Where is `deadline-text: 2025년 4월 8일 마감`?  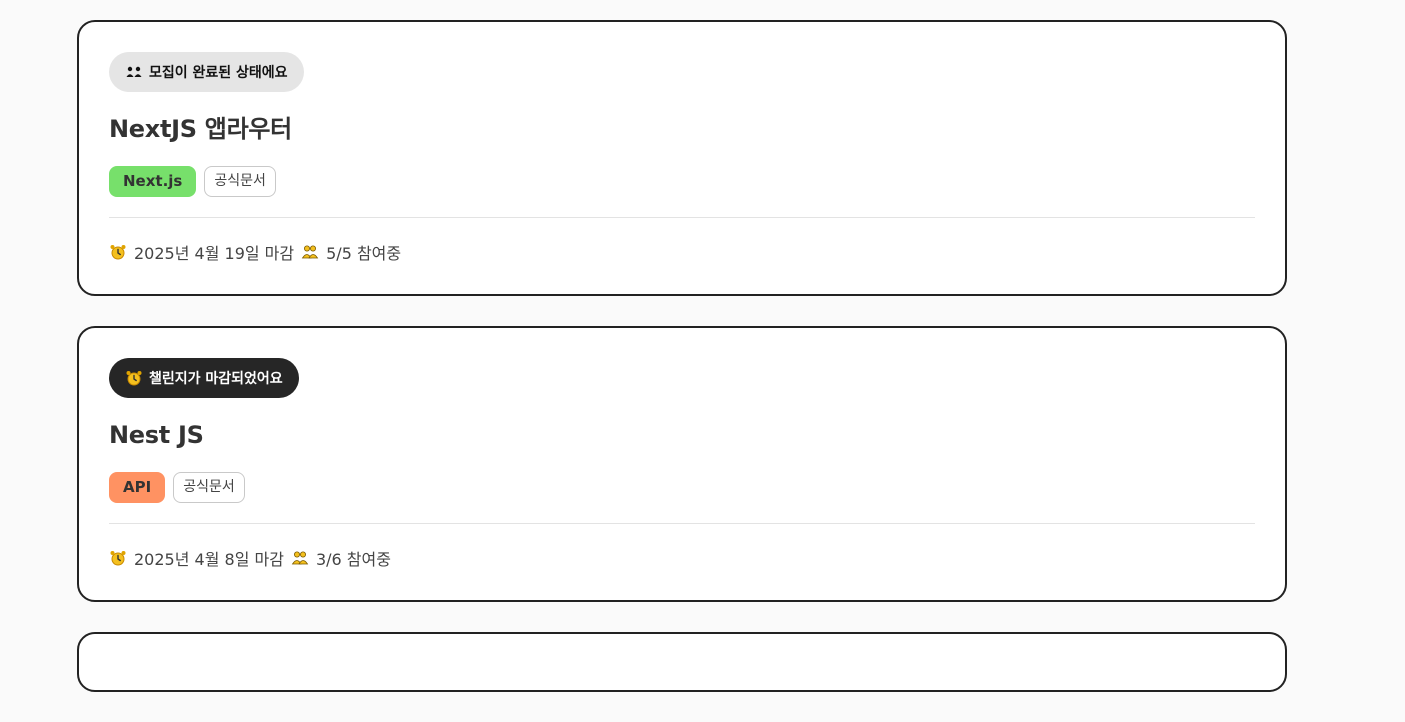
deadline-text: 2025년 4월 8일 마감 is located at coordinates (209, 559).